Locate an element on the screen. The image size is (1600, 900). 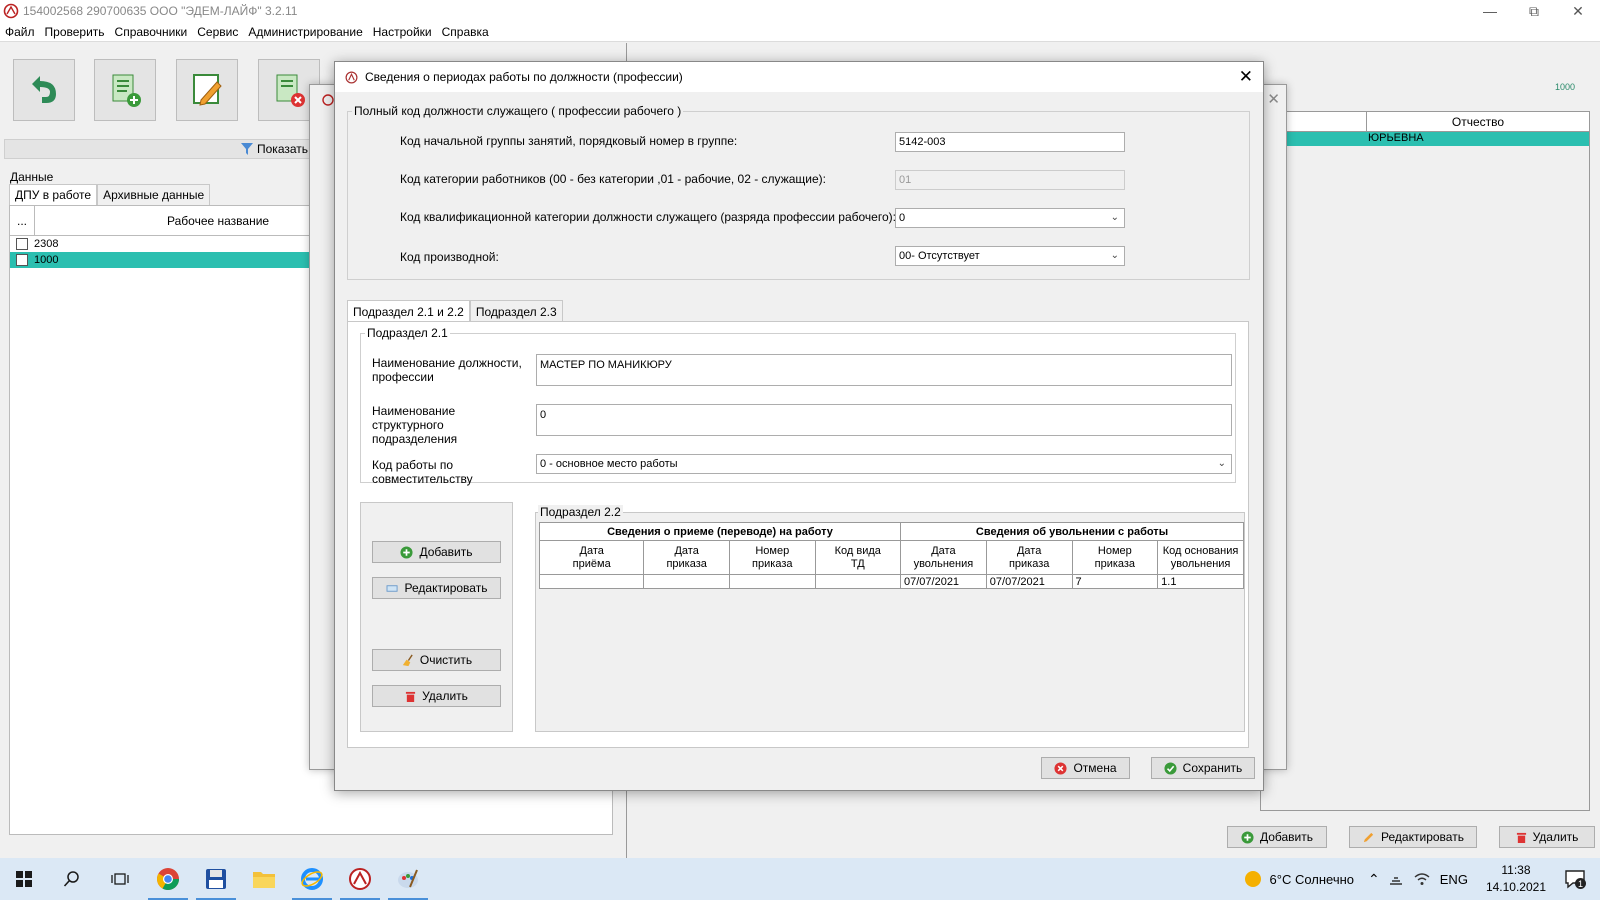
taskbar-file-explorer is located at coordinates (264, 879).